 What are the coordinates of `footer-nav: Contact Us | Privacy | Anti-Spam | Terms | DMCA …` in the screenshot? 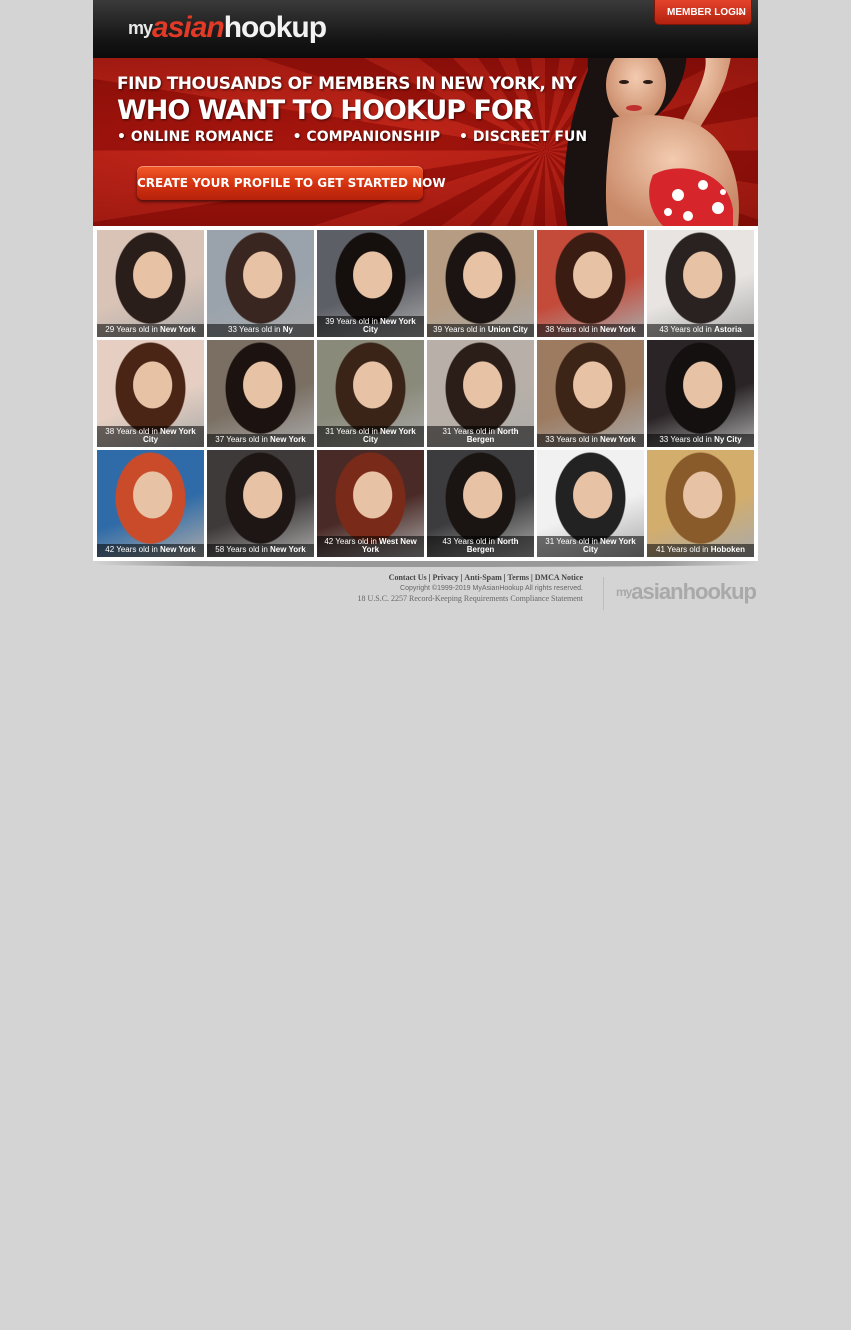 It's located at (470, 577).